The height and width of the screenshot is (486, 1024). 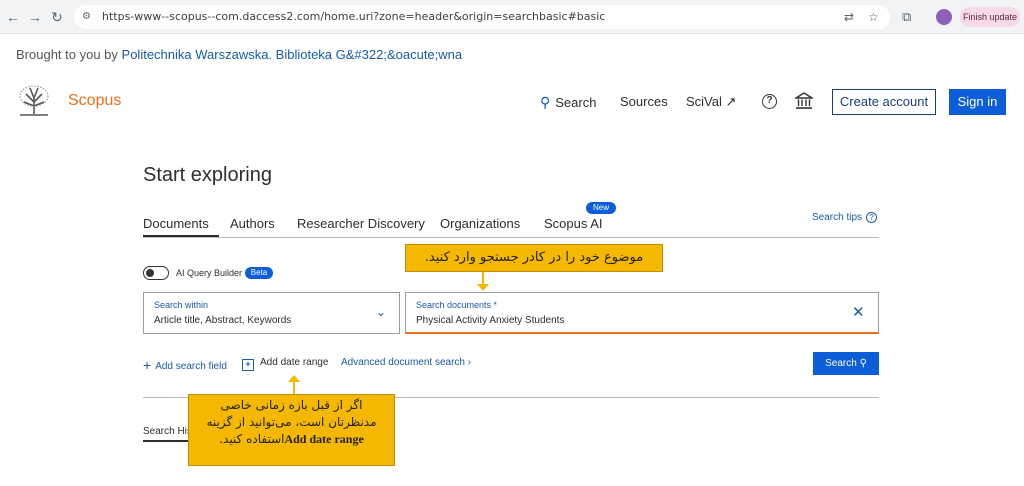 What do you see at coordinates (13, 17) in the screenshot?
I see `back-arrow-icon: ←` at bounding box center [13, 17].